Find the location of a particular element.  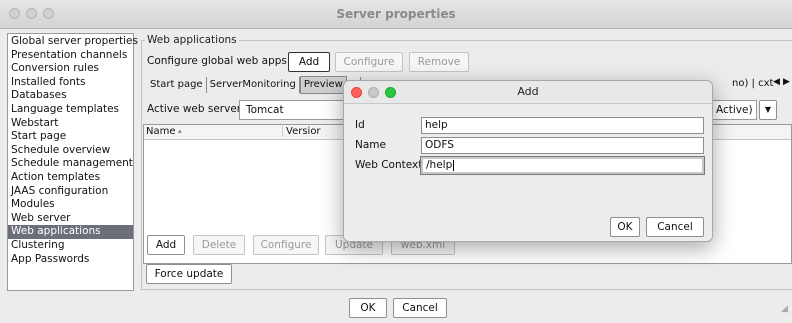

sidebar-item: Web applications is located at coordinates (70, 232).